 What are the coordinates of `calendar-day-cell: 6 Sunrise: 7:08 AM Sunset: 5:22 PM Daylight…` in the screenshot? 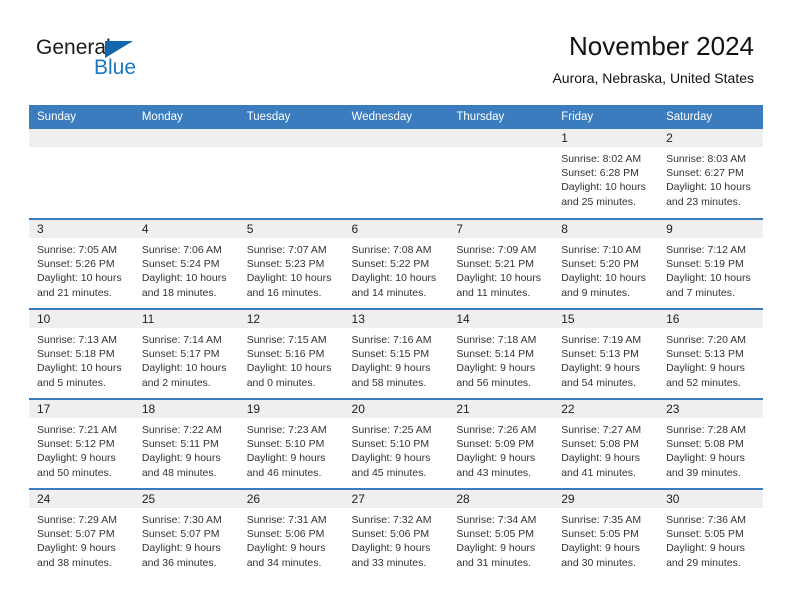 It's located at (396, 263).